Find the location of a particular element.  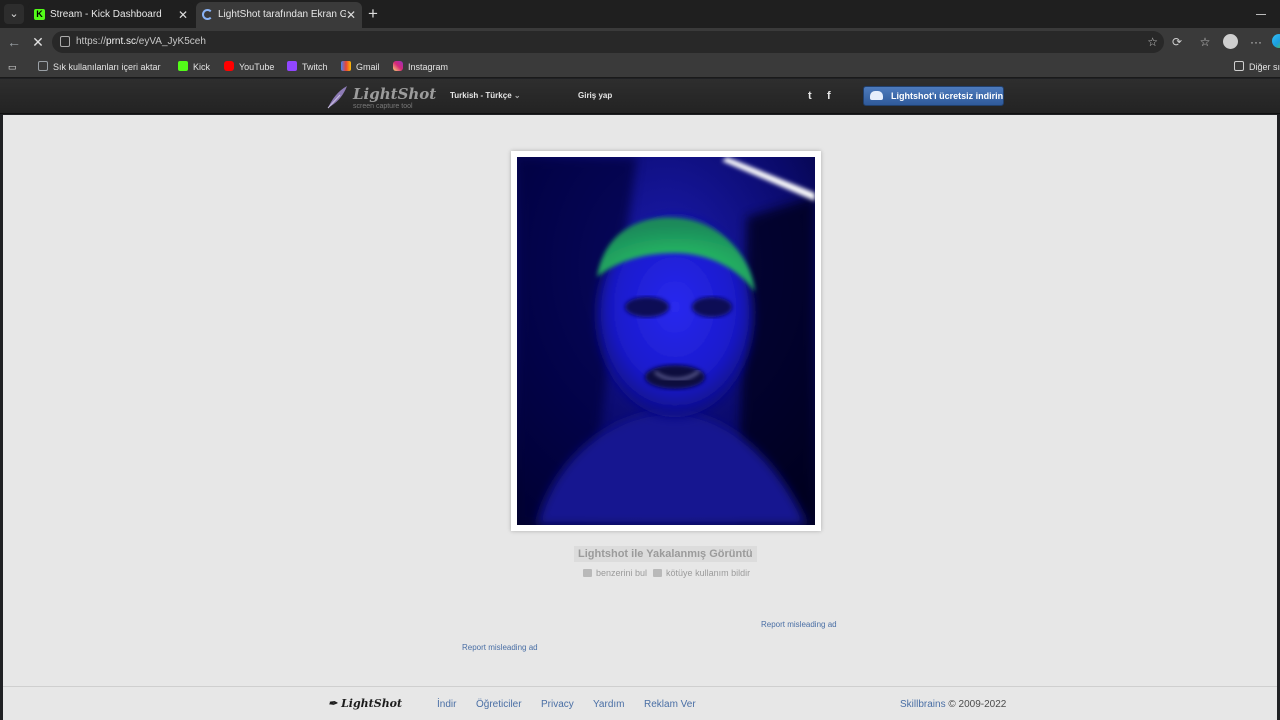

bookmark-kick: Kick is located at coordinates (194, 67).